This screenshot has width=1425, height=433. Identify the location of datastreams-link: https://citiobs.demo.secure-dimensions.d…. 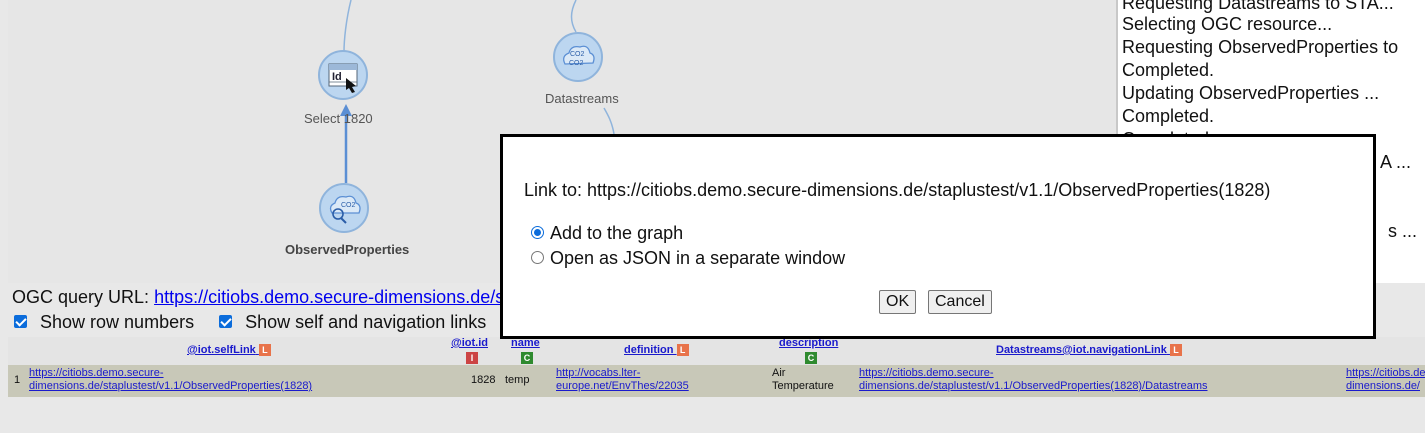
(1033, 379).